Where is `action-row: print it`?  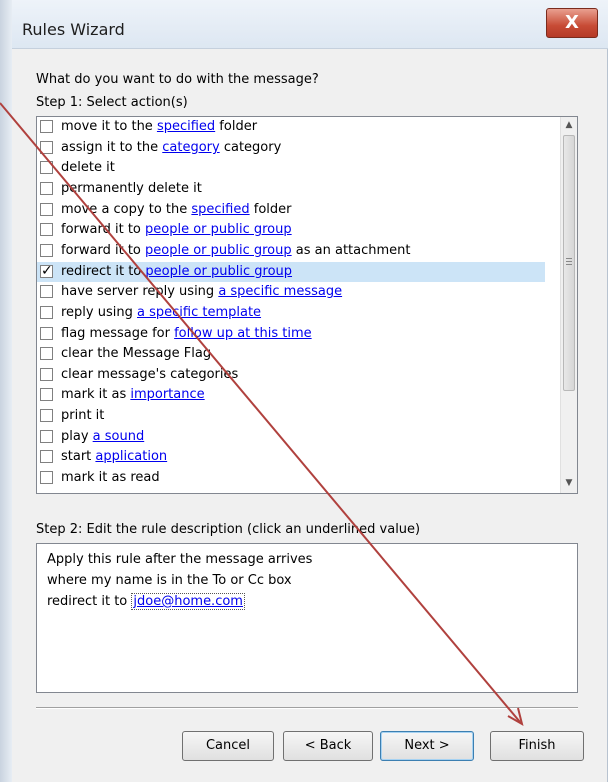 action-row: print it is located at coordinates (291, 416).